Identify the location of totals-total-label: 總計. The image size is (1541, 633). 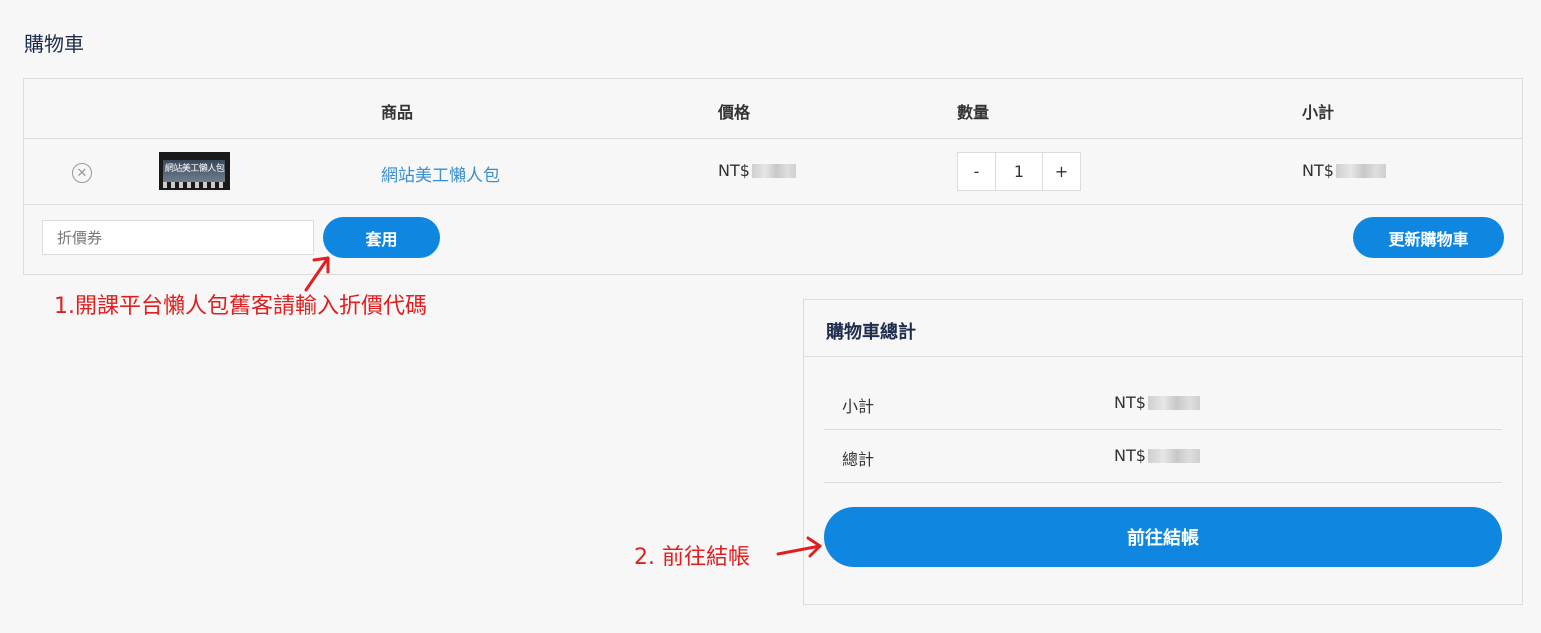
(858, 459).